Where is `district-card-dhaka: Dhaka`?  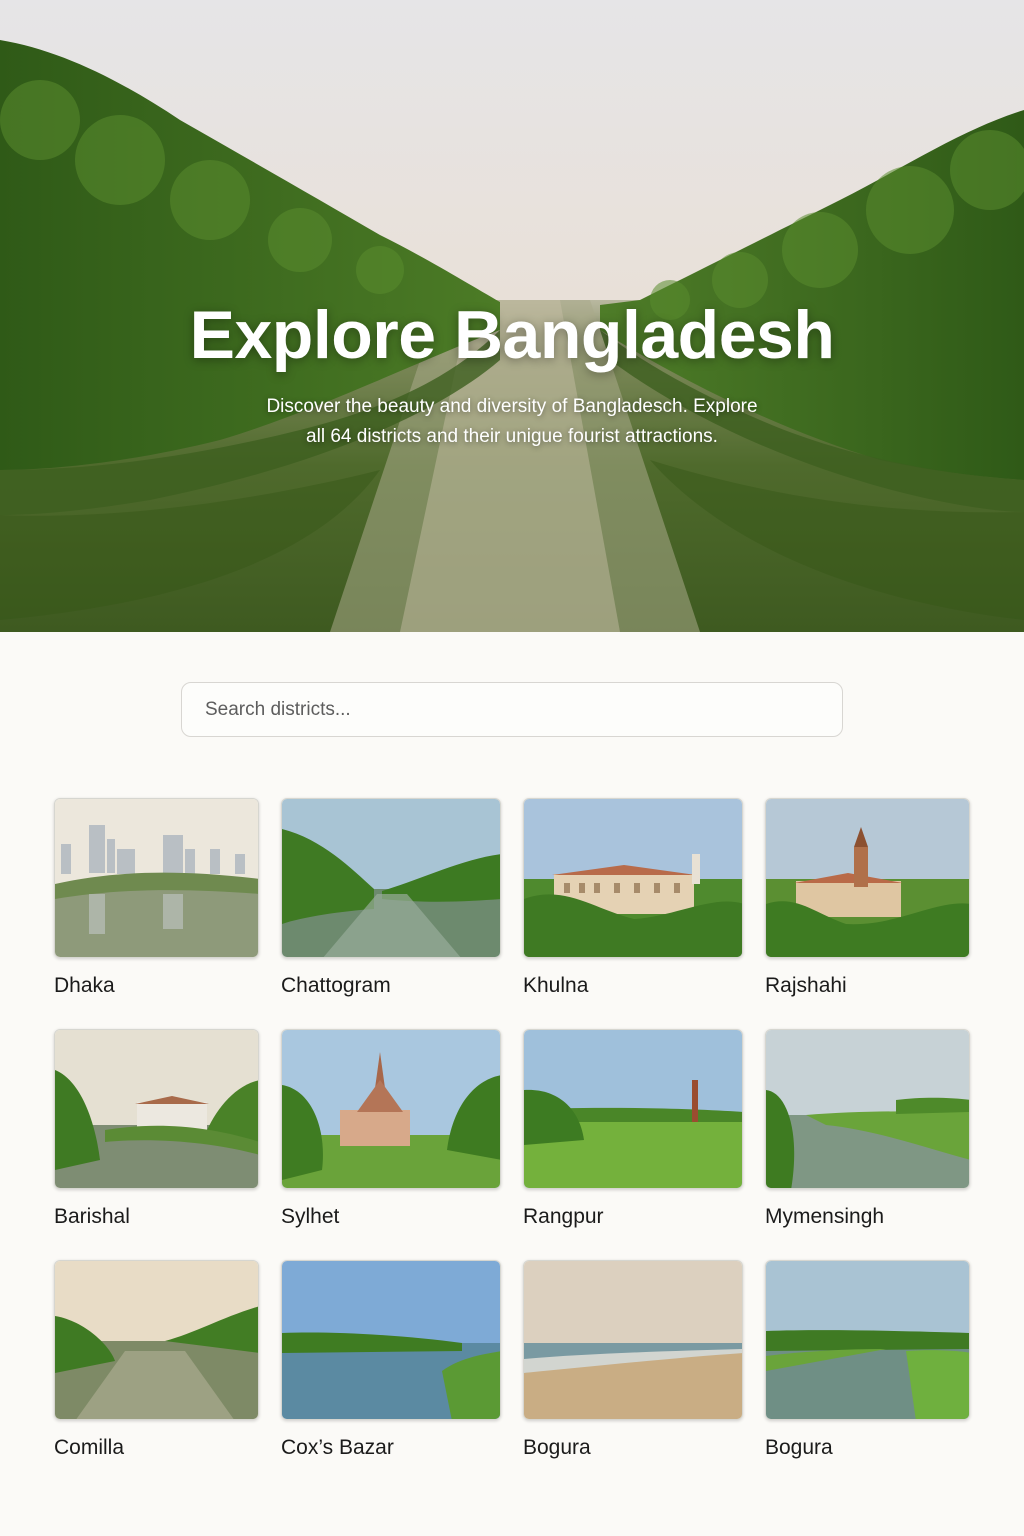
district-card-dhaka: Dhaka is located at coordinates (156, 897).